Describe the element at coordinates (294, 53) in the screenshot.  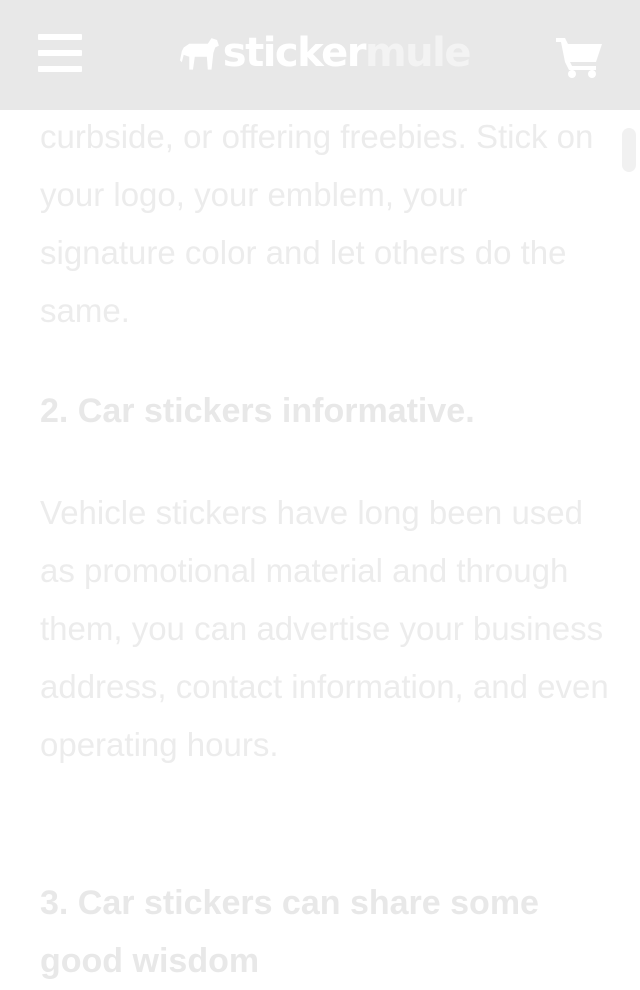
I see `logo-text-sticker: sticker` at that location.